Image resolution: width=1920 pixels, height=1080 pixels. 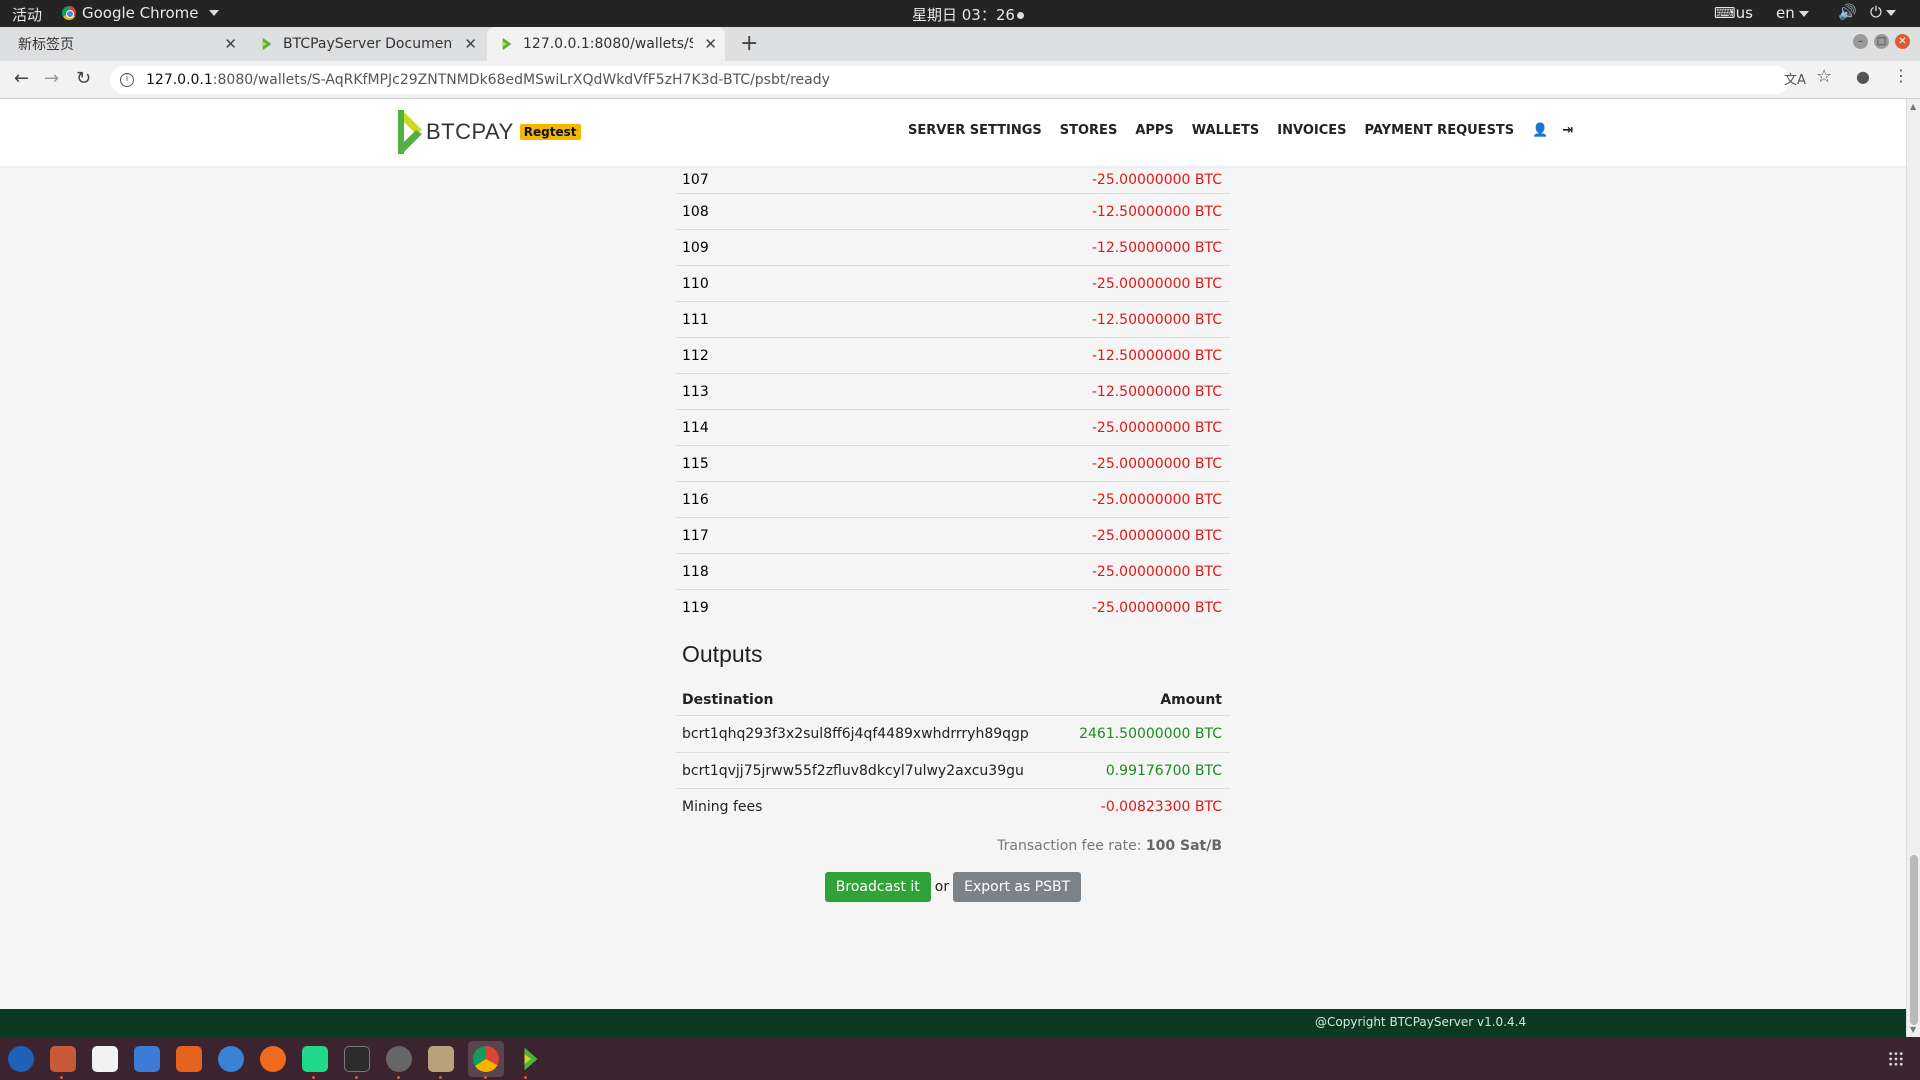 I want to click on show-apps-icon, so click(x=1896, y=1059).